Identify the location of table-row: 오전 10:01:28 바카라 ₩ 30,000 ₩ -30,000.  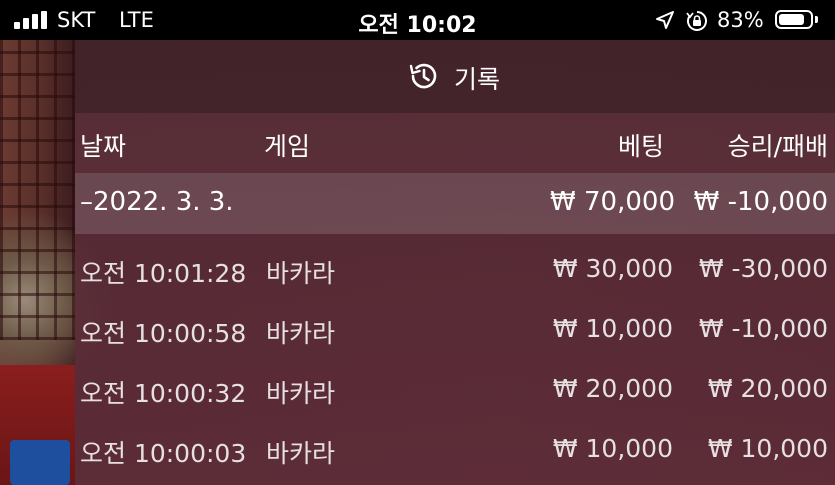
(455, 268).